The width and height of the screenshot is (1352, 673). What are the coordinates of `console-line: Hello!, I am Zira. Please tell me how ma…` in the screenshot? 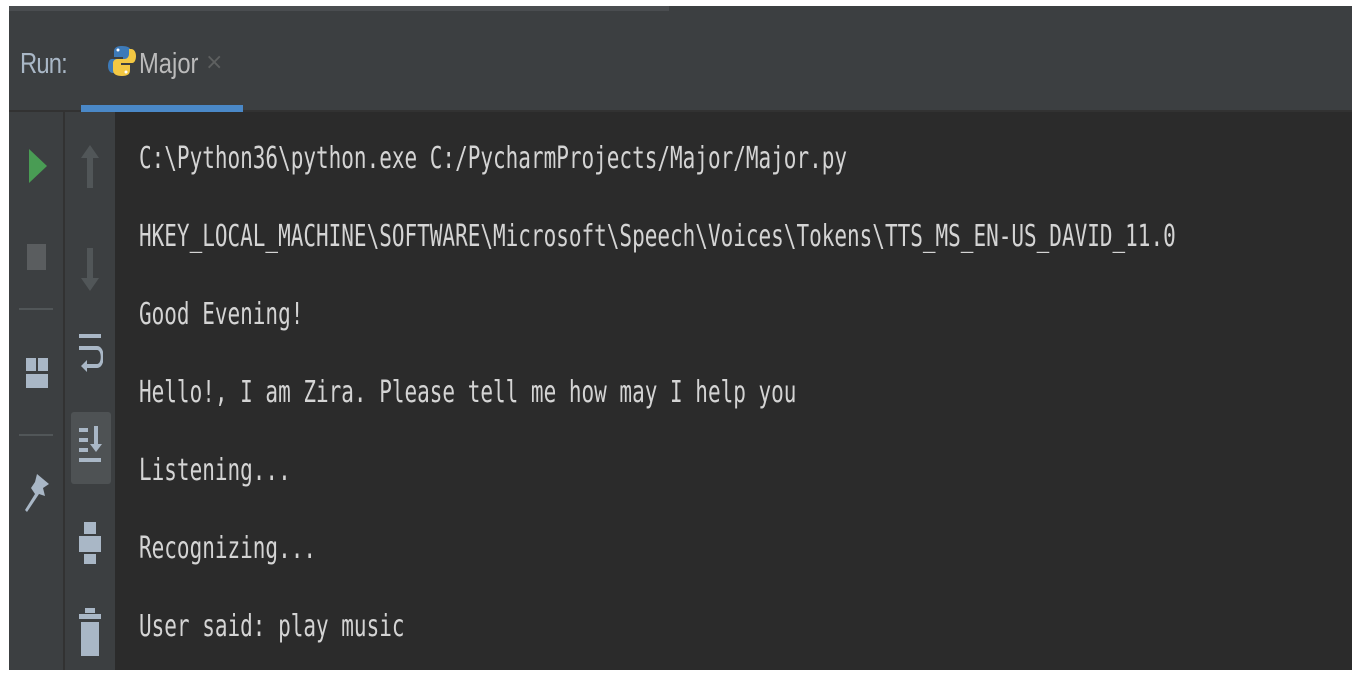 It's located at (468, 392).